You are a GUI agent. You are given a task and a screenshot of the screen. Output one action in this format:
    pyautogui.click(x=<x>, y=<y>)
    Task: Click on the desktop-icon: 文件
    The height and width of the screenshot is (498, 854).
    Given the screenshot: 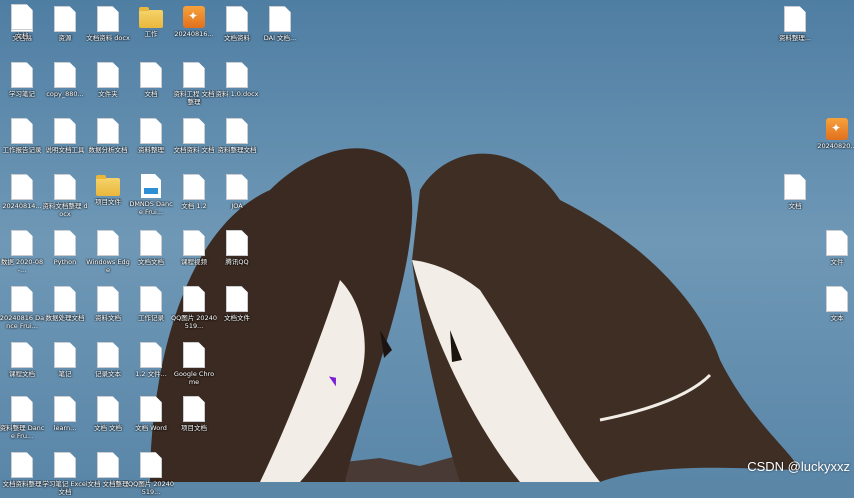 What is the action you would take?
    pyautogui.click(x=834, y=251)
    